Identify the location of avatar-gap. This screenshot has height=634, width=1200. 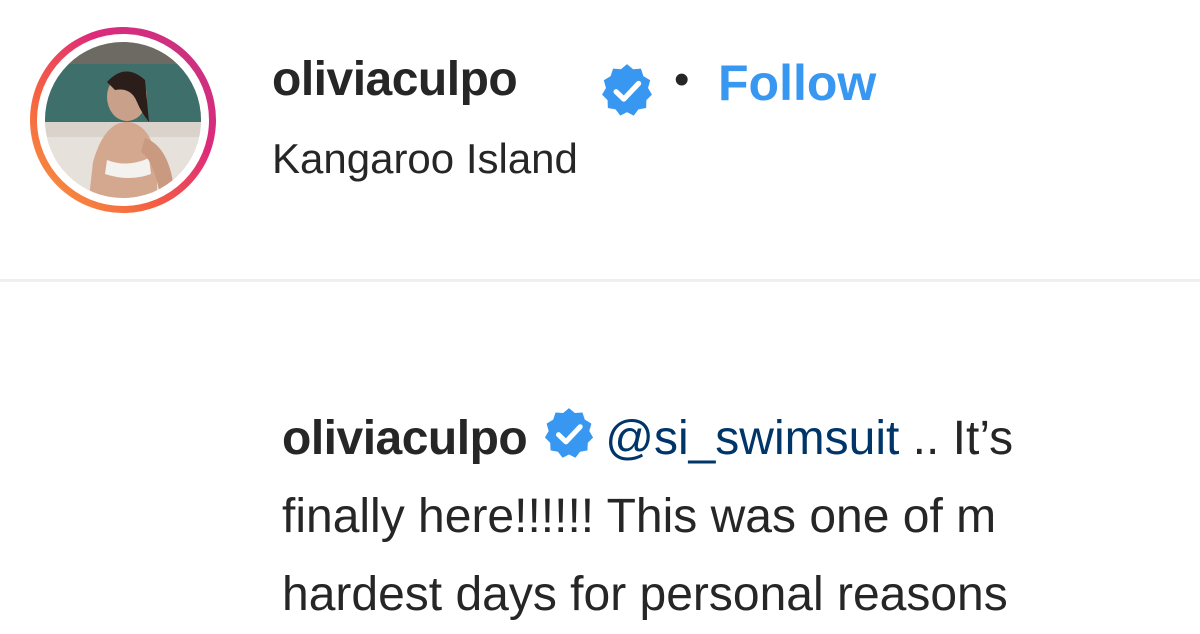
(123, 120).